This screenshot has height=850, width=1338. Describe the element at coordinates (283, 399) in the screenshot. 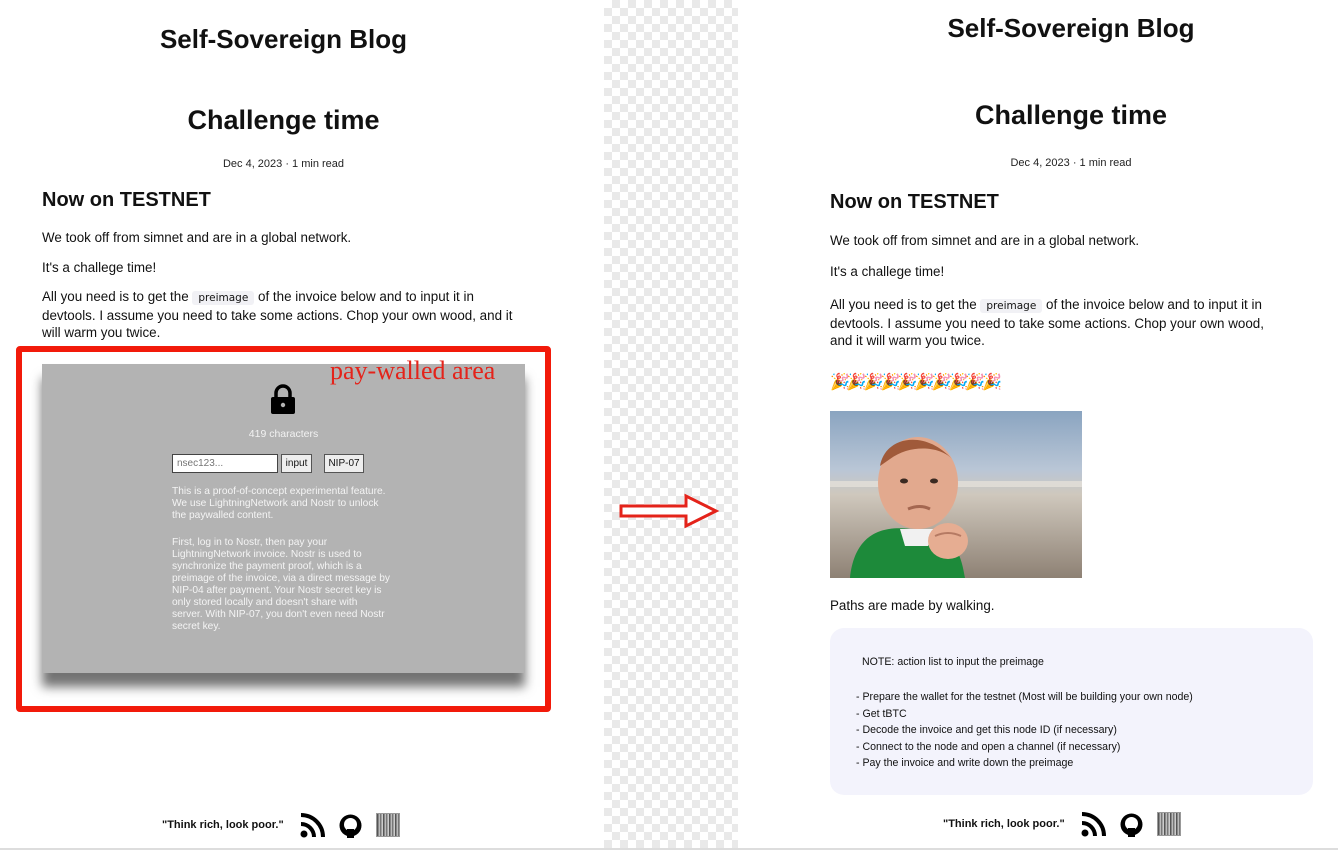

I see `lock-icon` at that location.